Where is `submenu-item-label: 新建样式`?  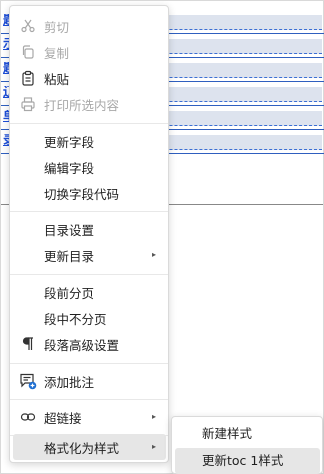
submenu-item-label: 新建样式 is located at coordinates (227, 433).